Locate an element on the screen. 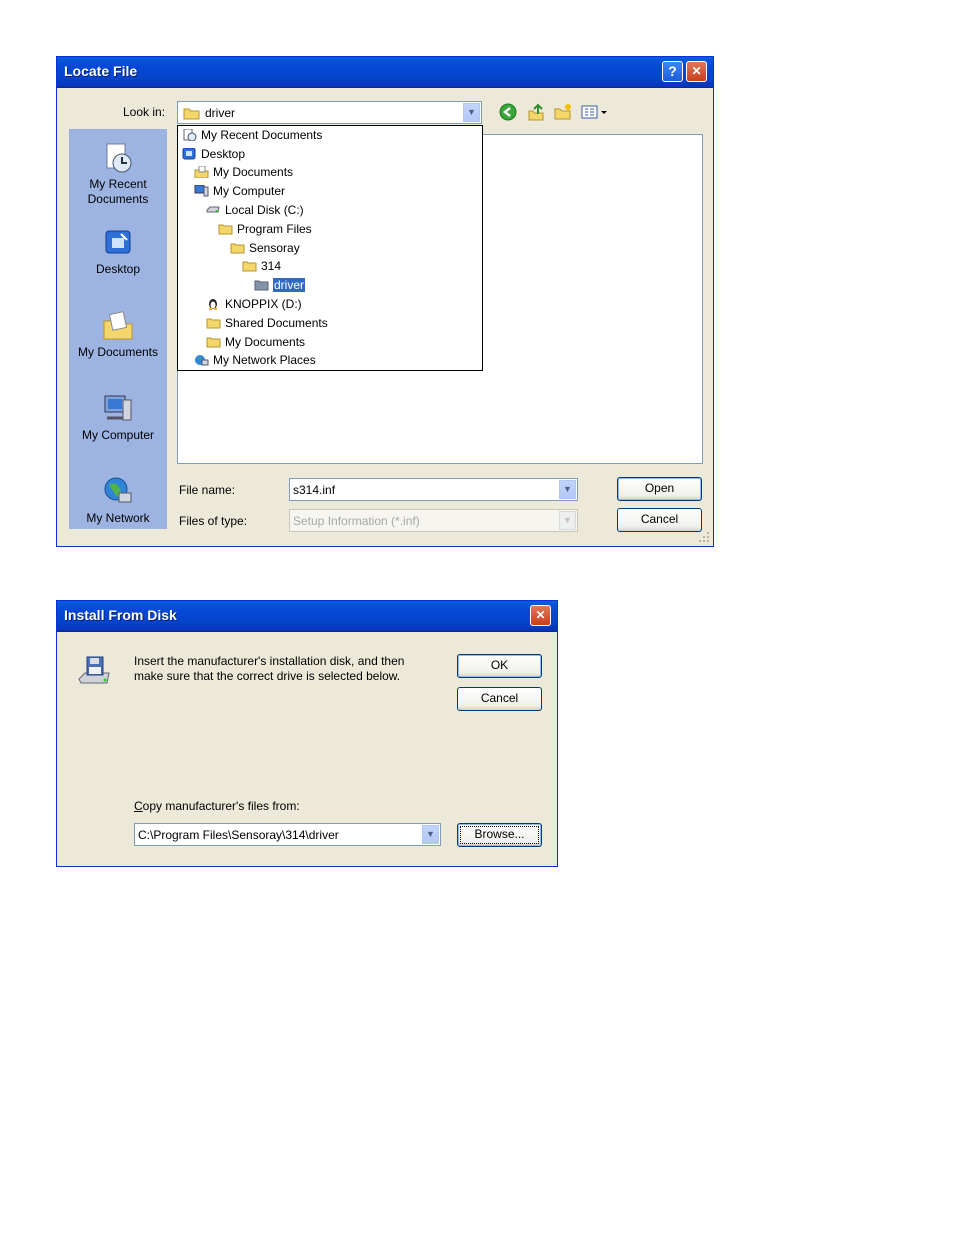 This screenshot has height=1235, width=954. resize-grip-icon is located at coordinates (704, 537).